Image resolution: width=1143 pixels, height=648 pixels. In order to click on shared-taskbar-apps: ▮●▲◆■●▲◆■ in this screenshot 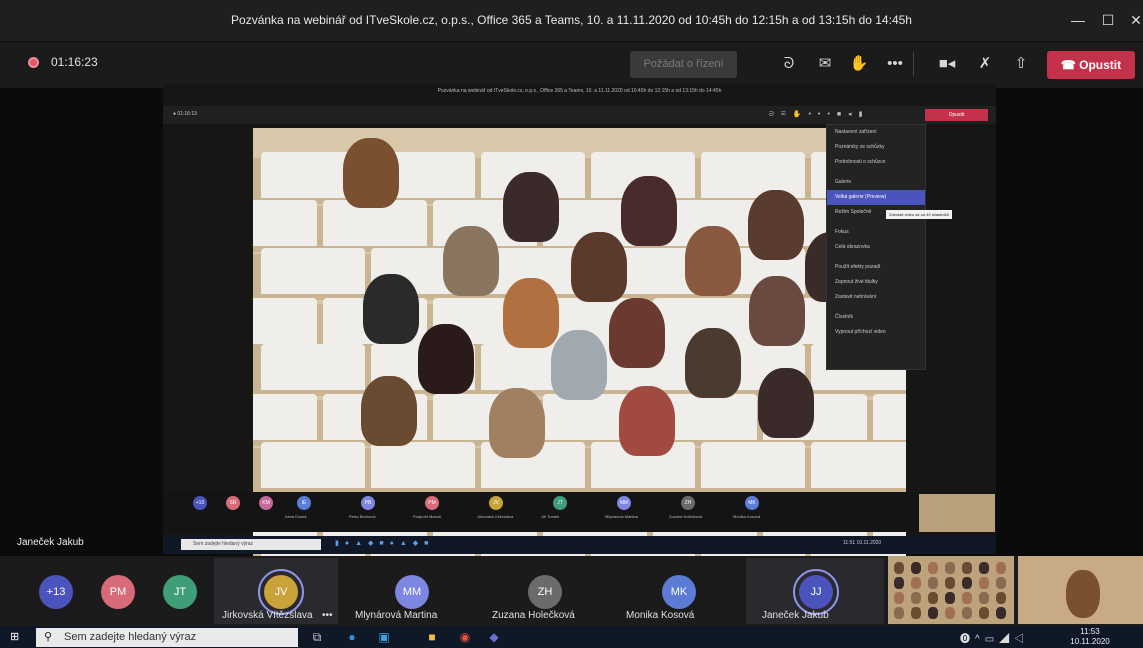, I will do `click(385, 543)`.